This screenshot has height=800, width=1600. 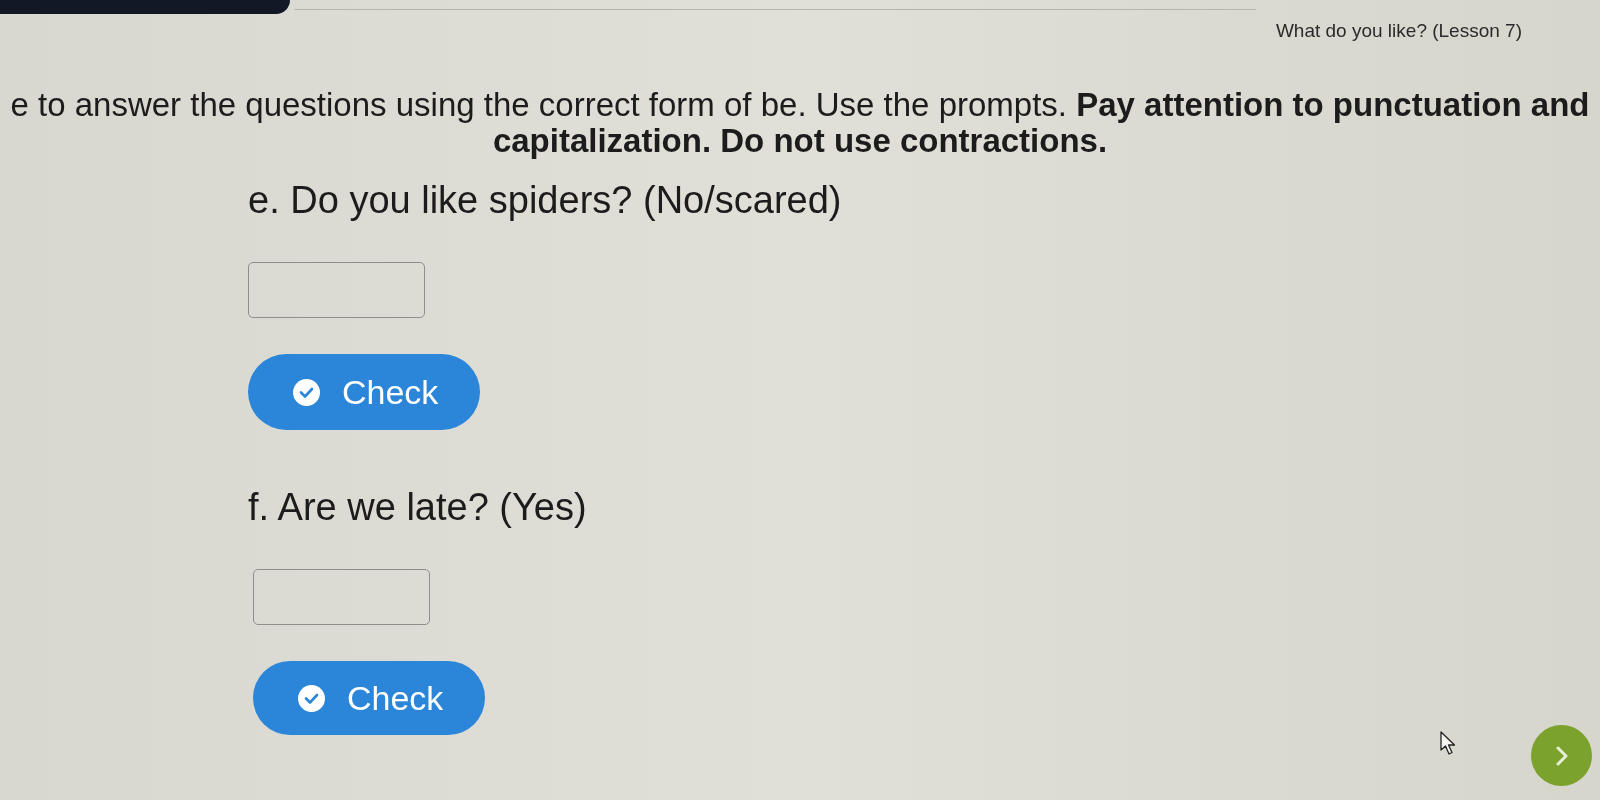 What do you see at coordinates (417, 507) in the screenshot?
I see `question-prompt: f. Are we late? (Yes)` at bounding box center [417, 507].